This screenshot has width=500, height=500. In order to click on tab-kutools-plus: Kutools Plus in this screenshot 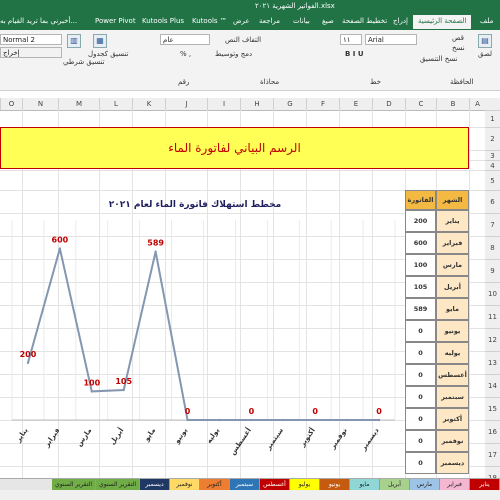, I will do `click(163, 21)`.